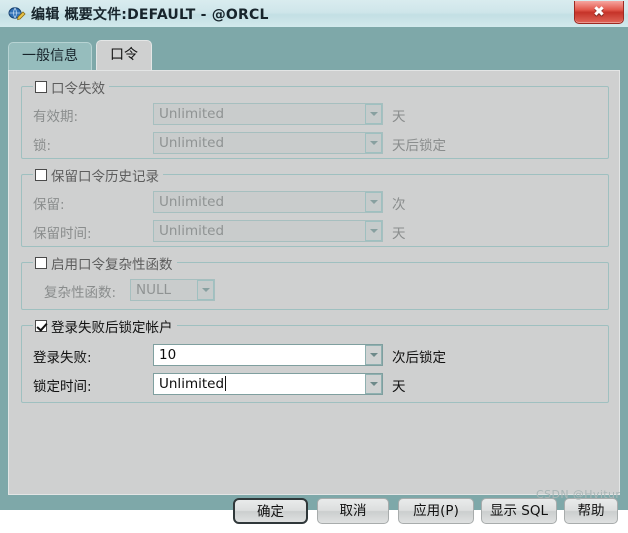  Describe the element at coordinates (226, 383) in the screenshot. I see `text-caret` at that location.